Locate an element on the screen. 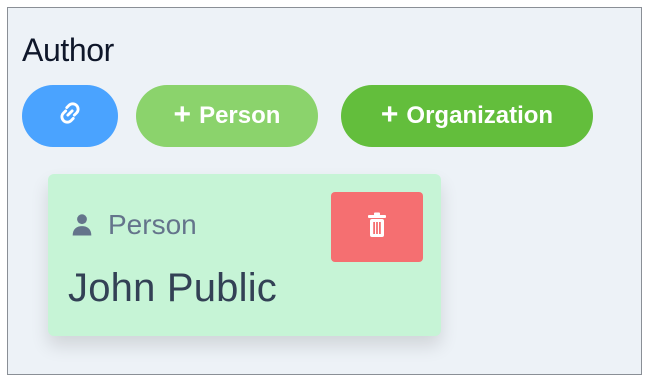  trash-icon is located at coordinates (377, 227).